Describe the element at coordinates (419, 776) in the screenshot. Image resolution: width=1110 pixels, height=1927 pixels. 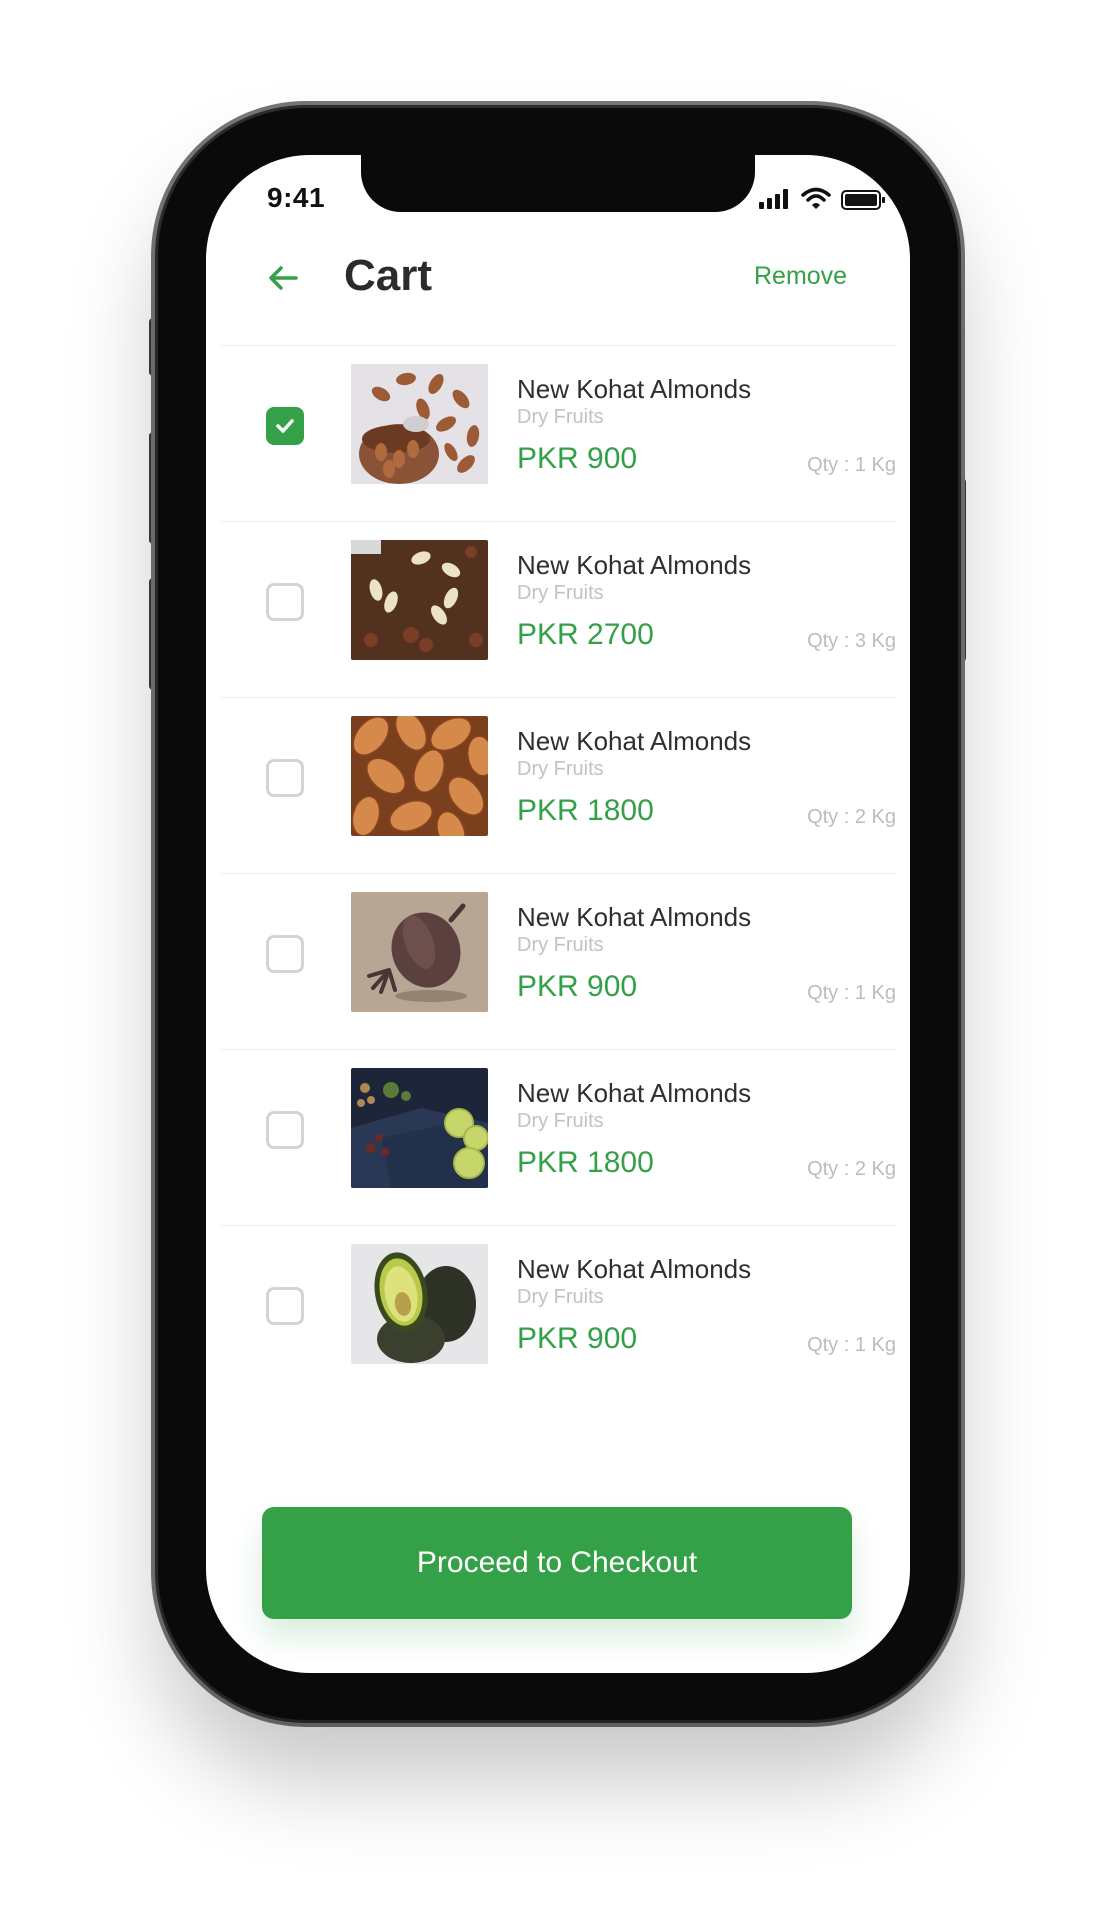
I see `product-image-almonds-closeup` at that location.